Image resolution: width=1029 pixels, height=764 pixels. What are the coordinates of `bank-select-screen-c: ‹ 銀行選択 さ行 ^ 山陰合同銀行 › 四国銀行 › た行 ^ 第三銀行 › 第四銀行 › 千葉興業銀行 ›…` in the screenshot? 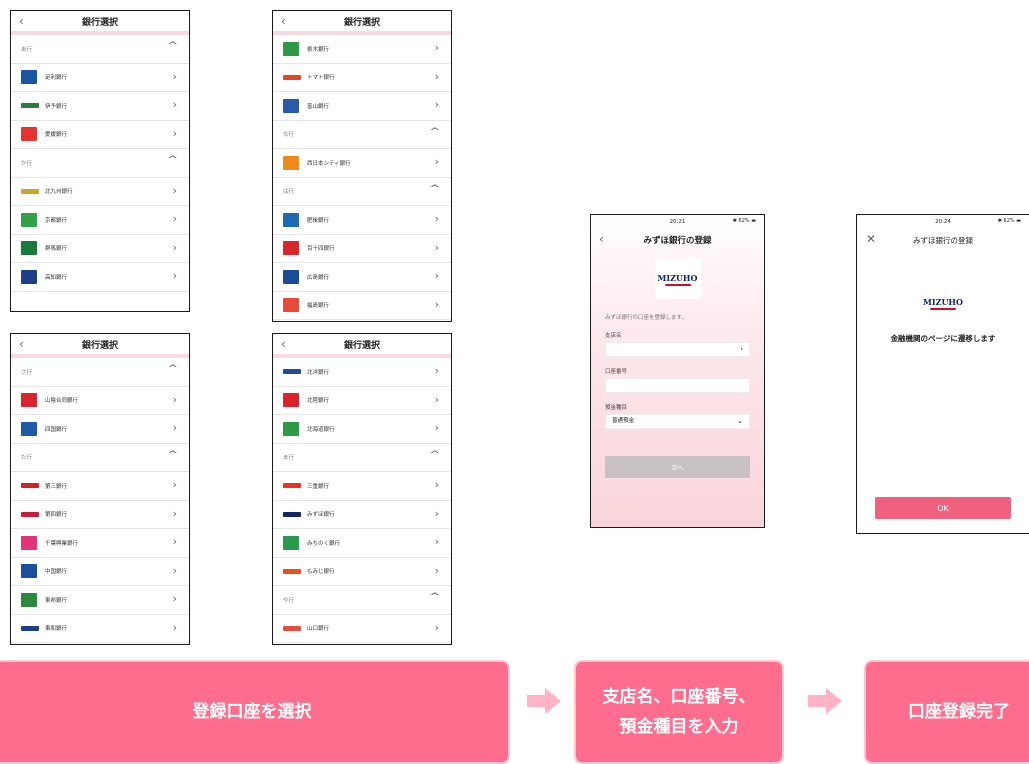 It's located at (100, 489).